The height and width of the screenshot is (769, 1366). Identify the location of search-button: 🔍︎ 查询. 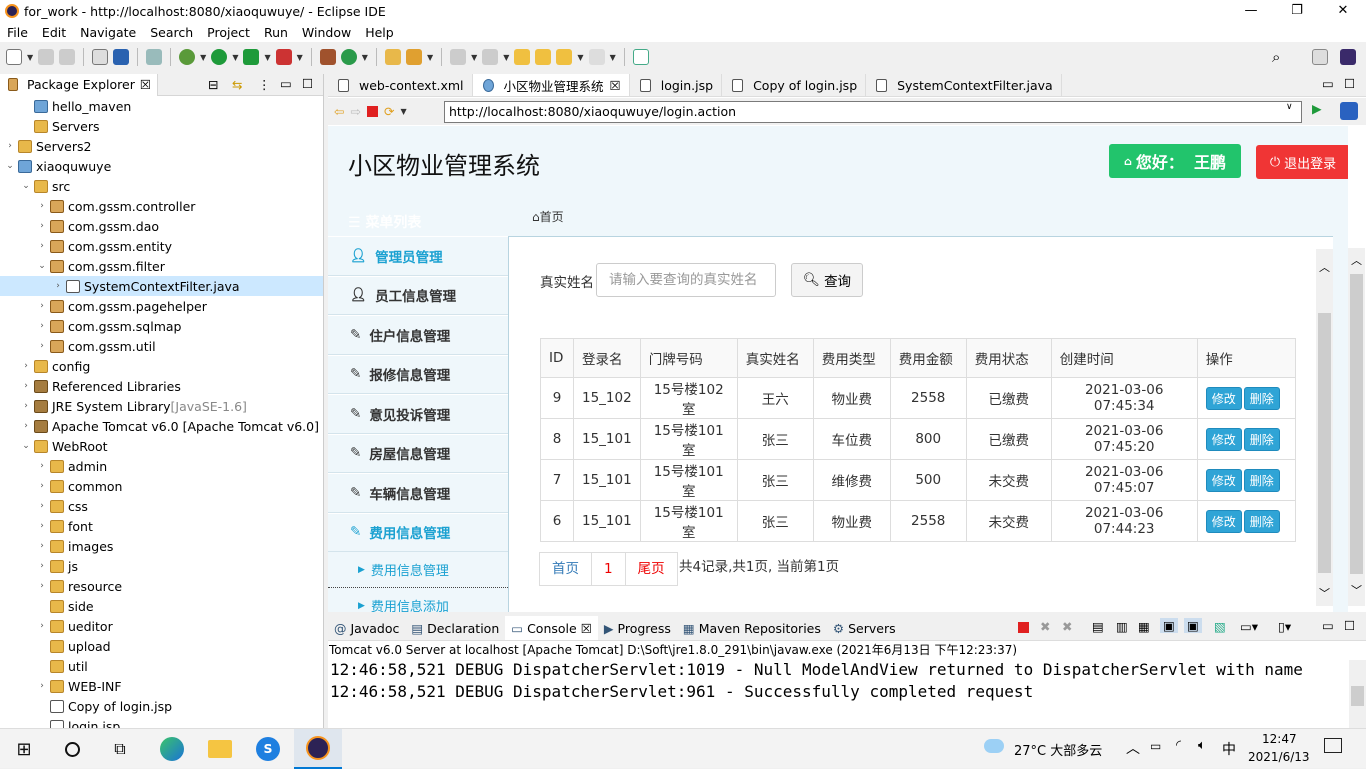
(827, 280).